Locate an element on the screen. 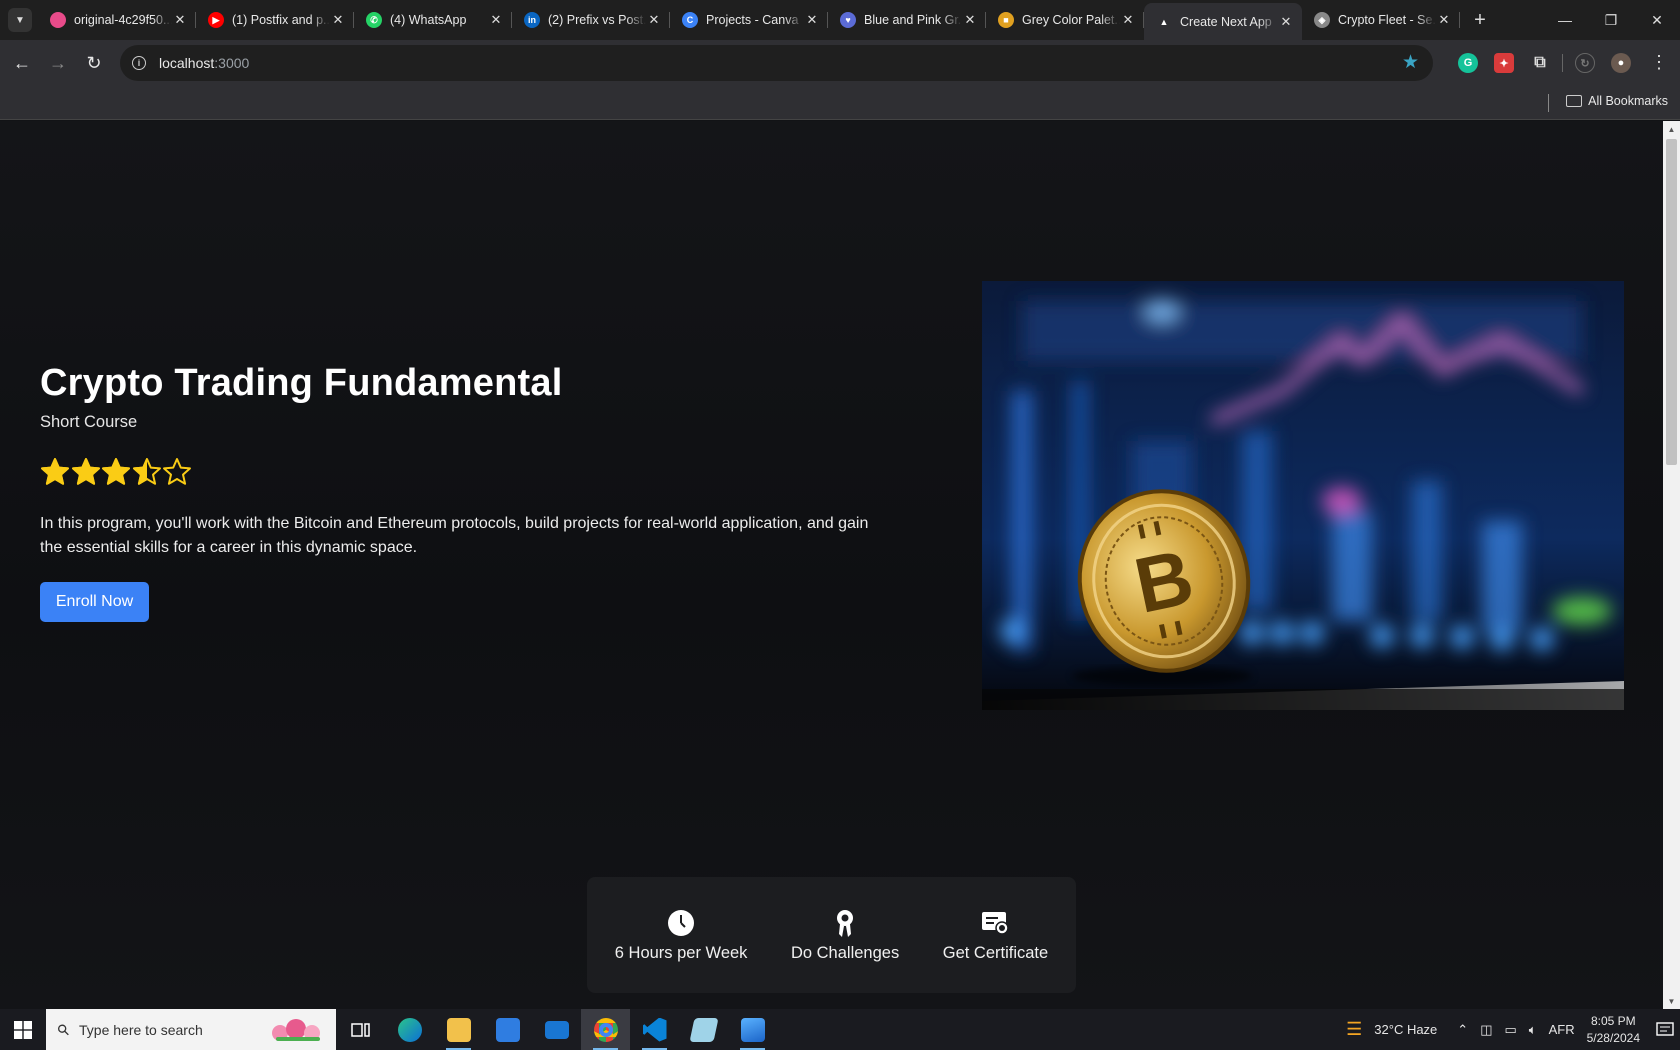 The height and width of the screenshot is (1050, 1680). clock-time: 8:05 PM is located at coordinates (1613, 1020).